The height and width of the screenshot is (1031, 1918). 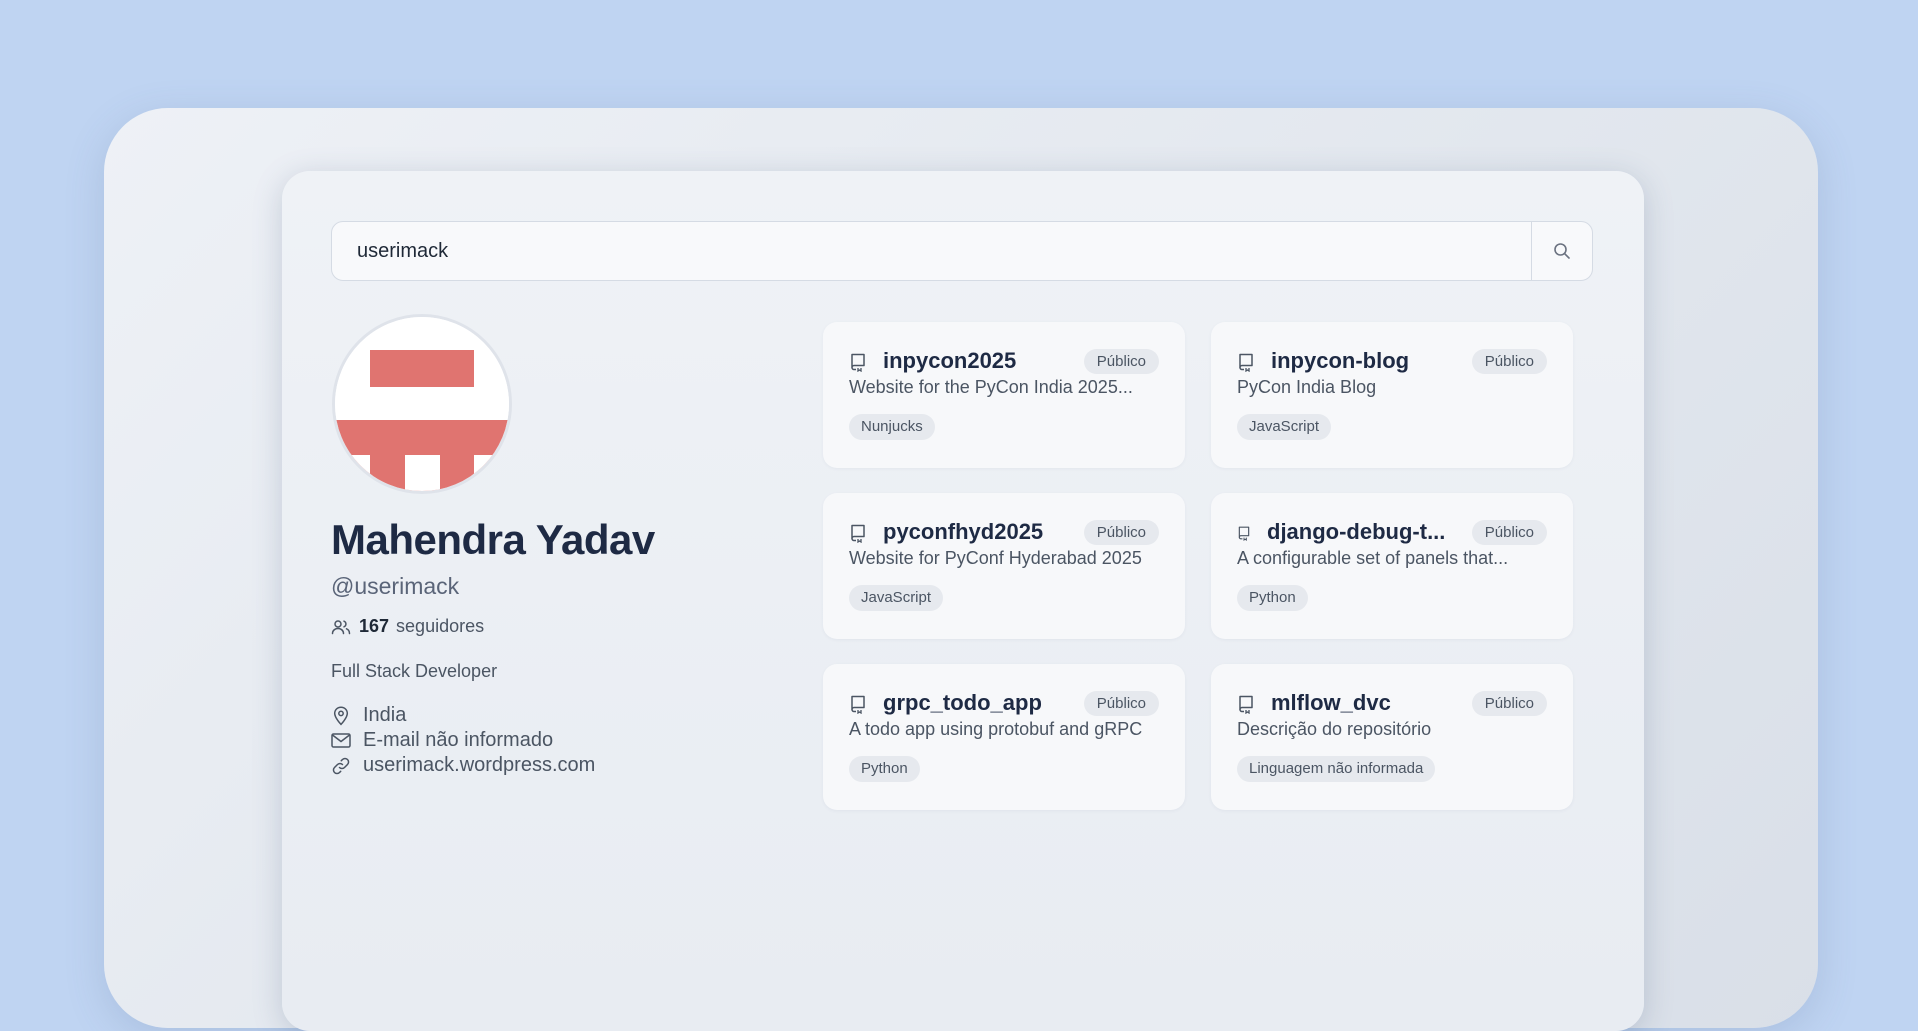 What do you see at coordinates (341, 765) in the screenshot?
I see `link-icon` at bounding box center [341, 765].